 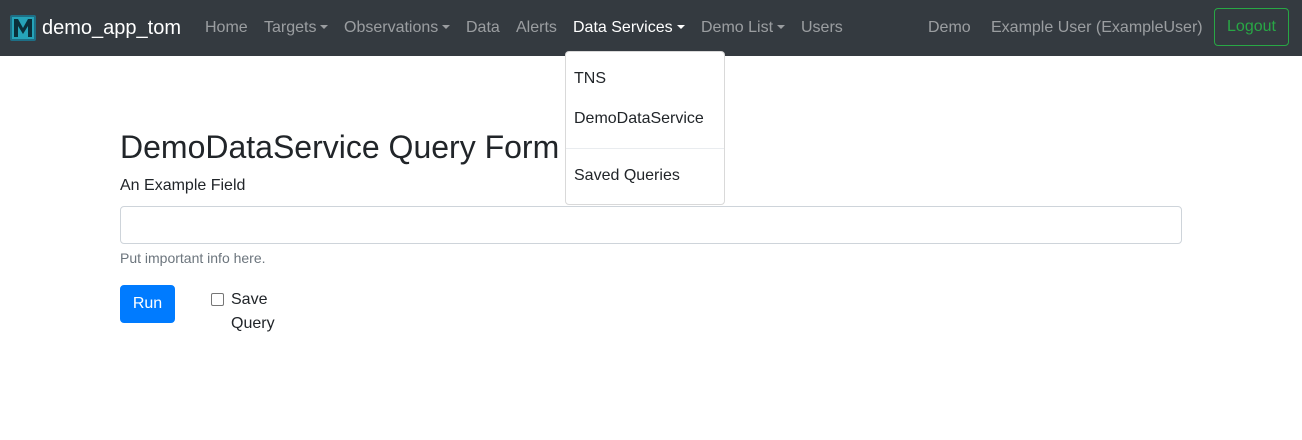 I want to click on nav-targets: Targets, so click(x=296, y=28).